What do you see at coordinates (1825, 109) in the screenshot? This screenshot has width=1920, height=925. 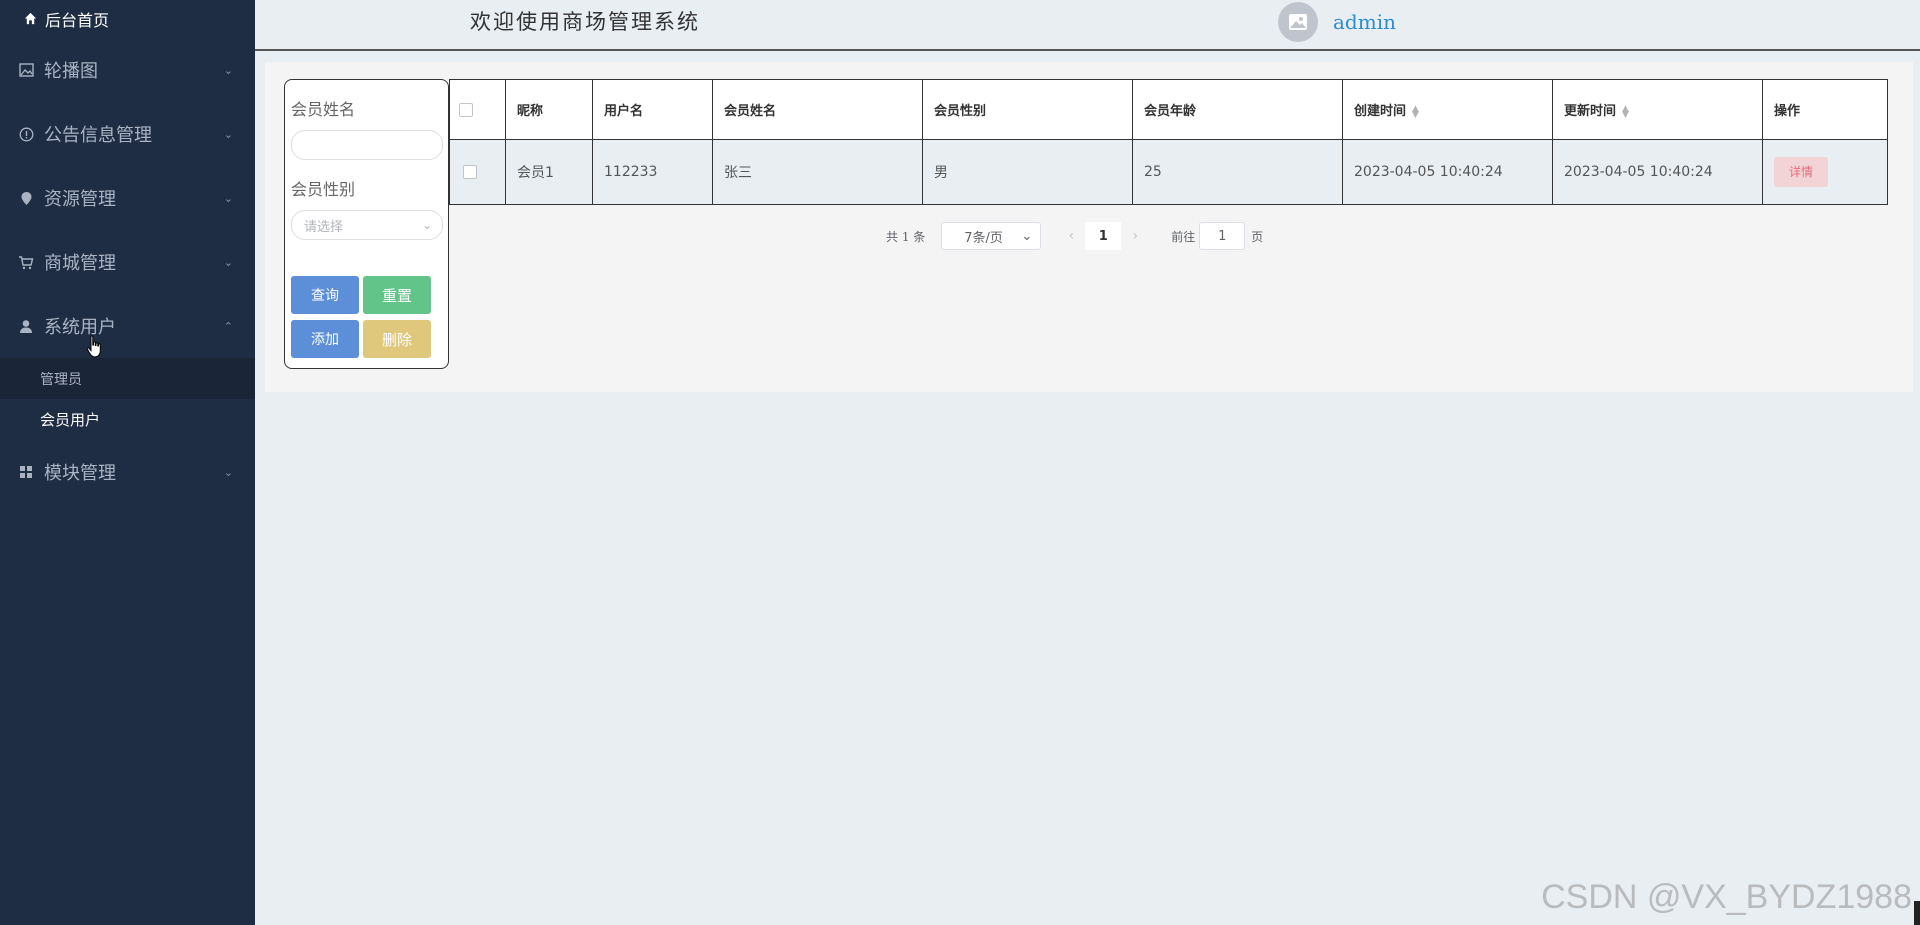 I see `column-header-actions: 操作` at bounding box center [1825, 109].